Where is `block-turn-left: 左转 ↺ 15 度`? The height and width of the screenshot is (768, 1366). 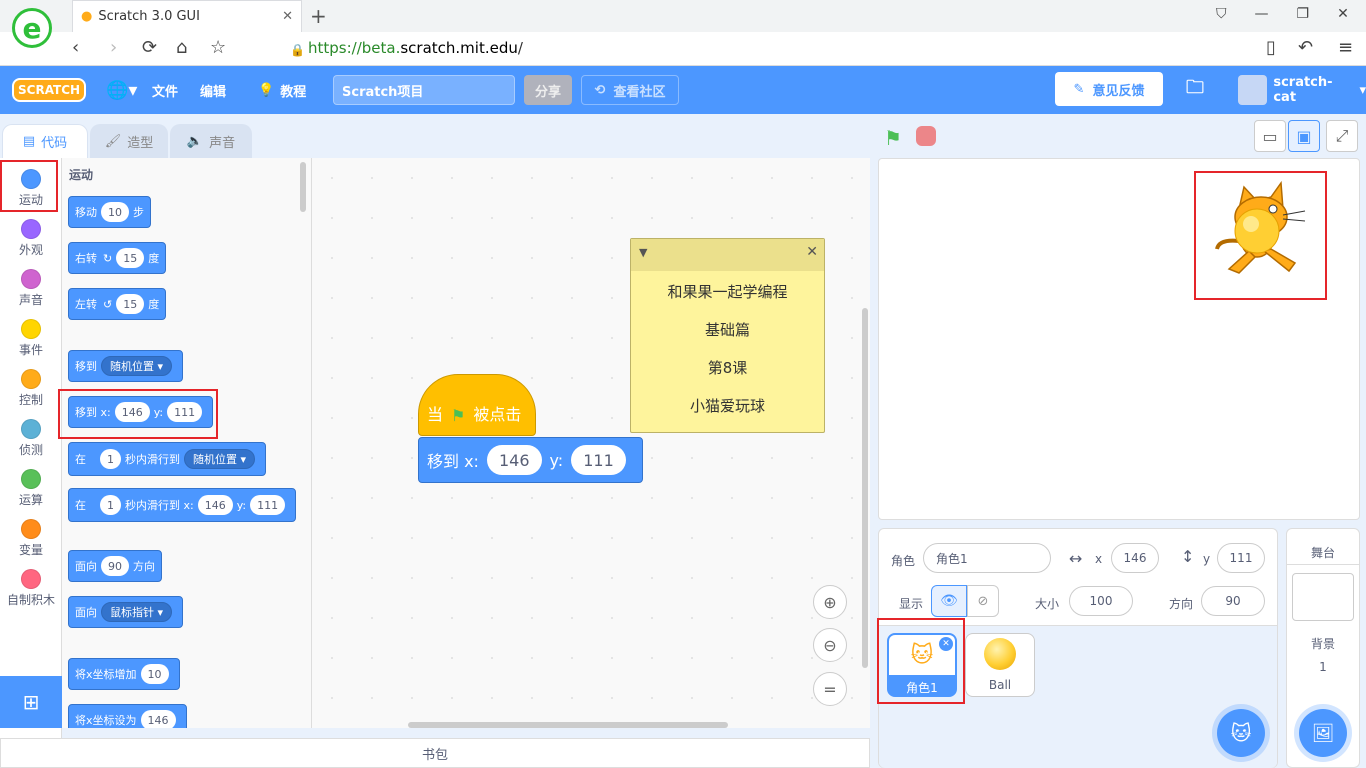 block-turn-left: 左转 ↺ 15 度 is located at coordinates (117, 304).